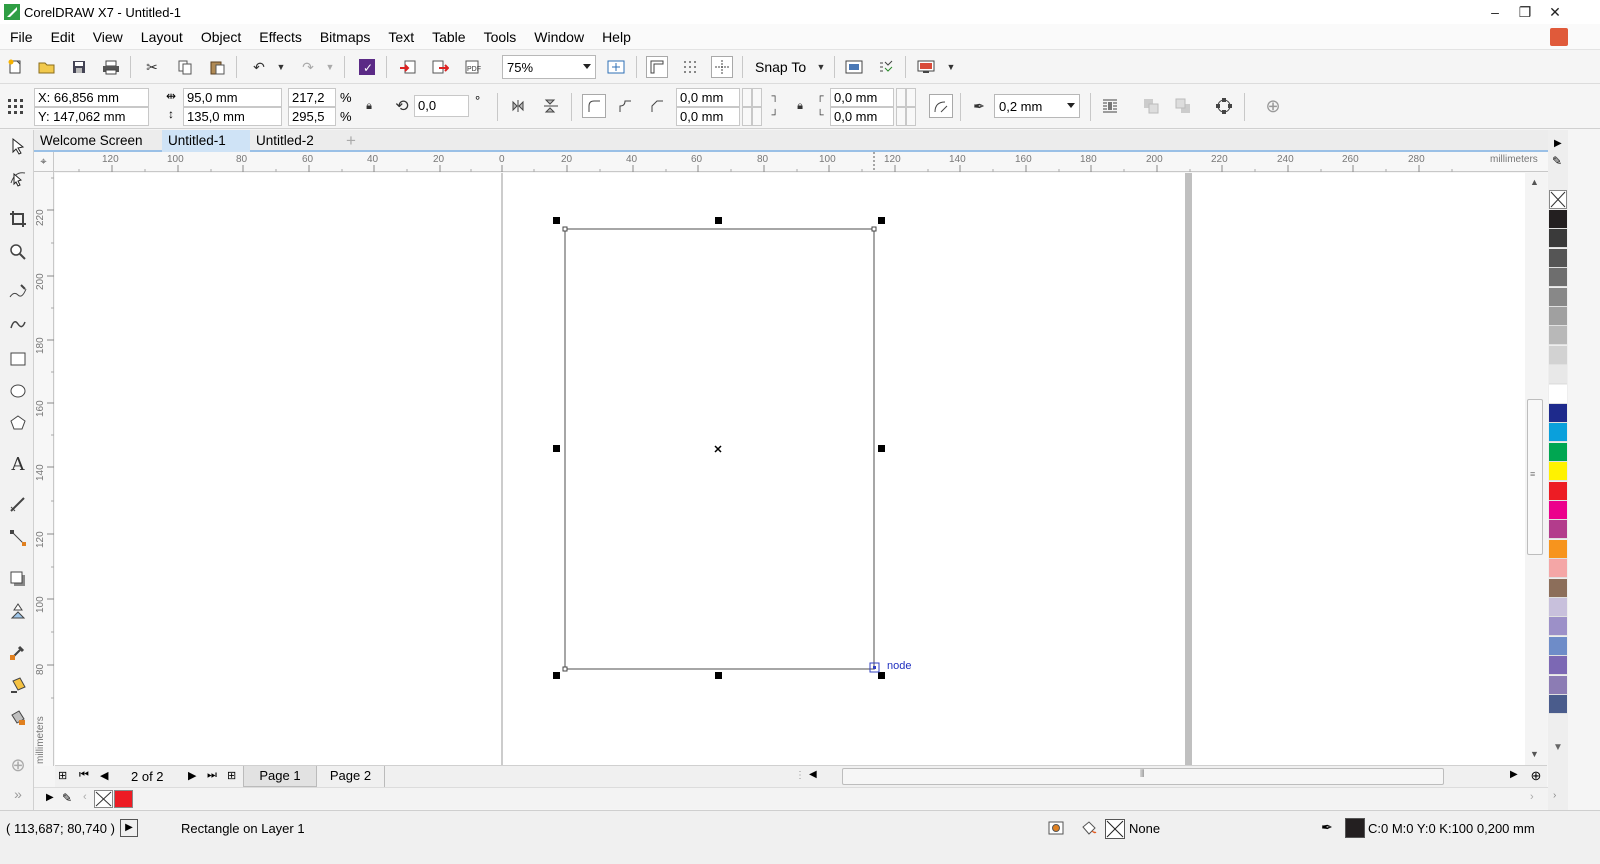  What do you see at coordinates (18, 219) in the screenshot?
I see `crop-tool-icon` at bounding box center [18, 219].